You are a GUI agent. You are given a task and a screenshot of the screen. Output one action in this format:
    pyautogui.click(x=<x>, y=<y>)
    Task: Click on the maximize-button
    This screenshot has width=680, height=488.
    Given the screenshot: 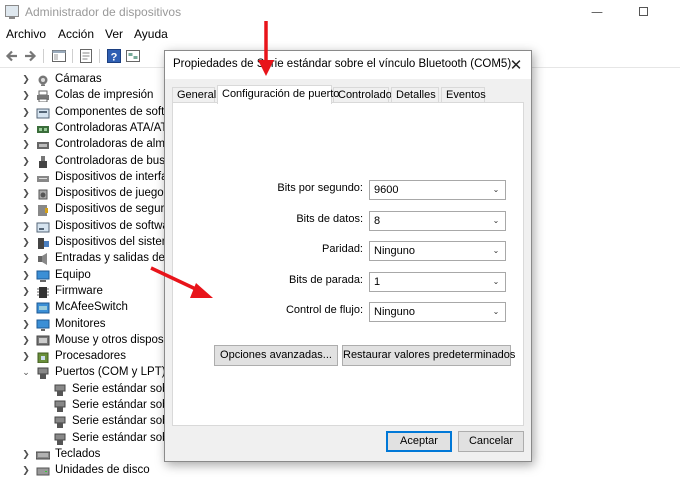 What is the action you would take?
    pyautogui.click(x=643, y=12)
    